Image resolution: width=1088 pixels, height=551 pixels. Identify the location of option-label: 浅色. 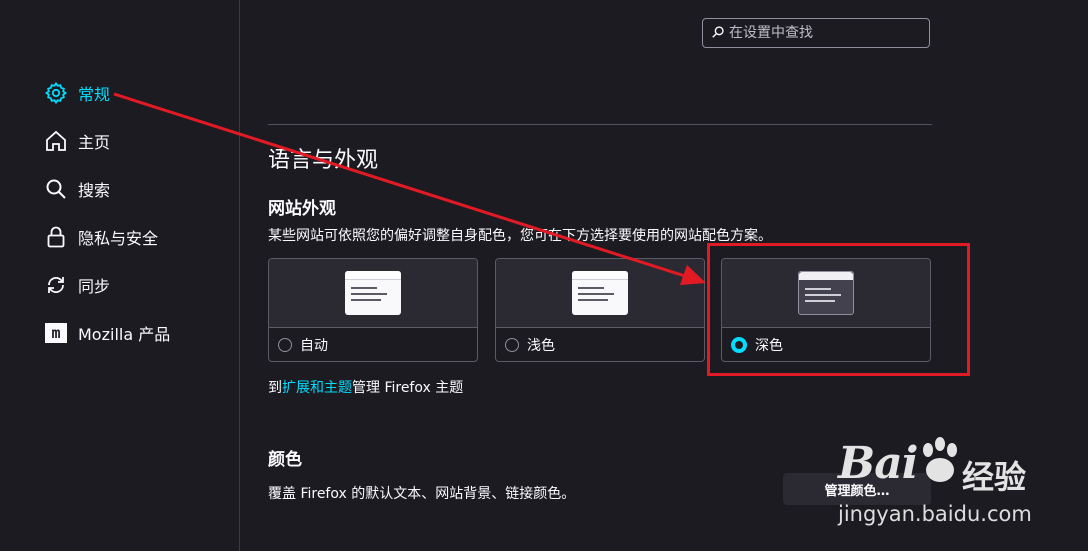
(541, 346).